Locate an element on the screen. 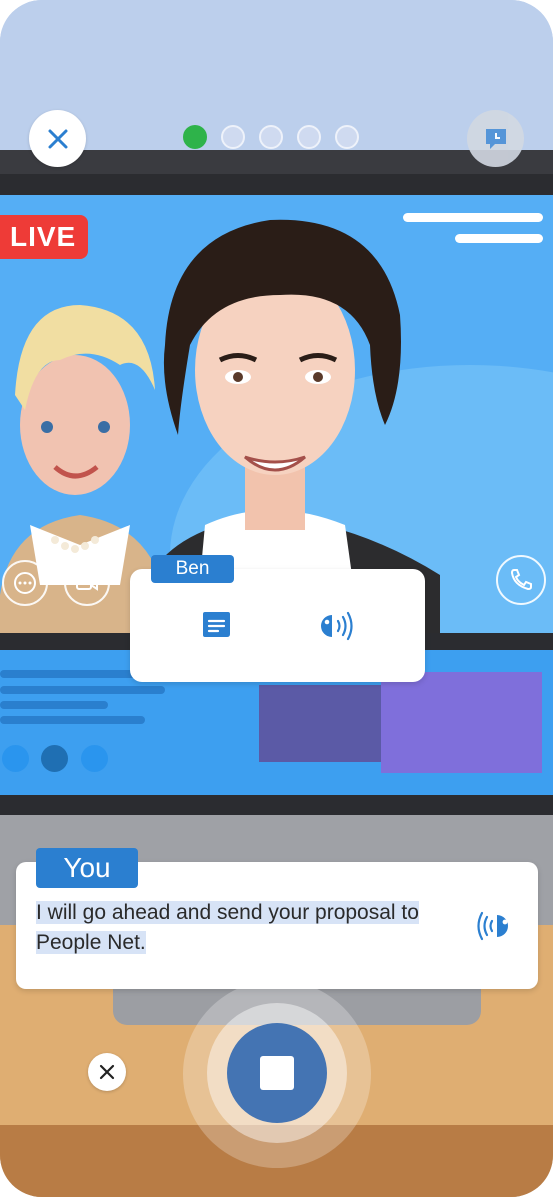 This screenshot has width=553, height=1197. monitor-top-edge is located at coordinates (276, 162).